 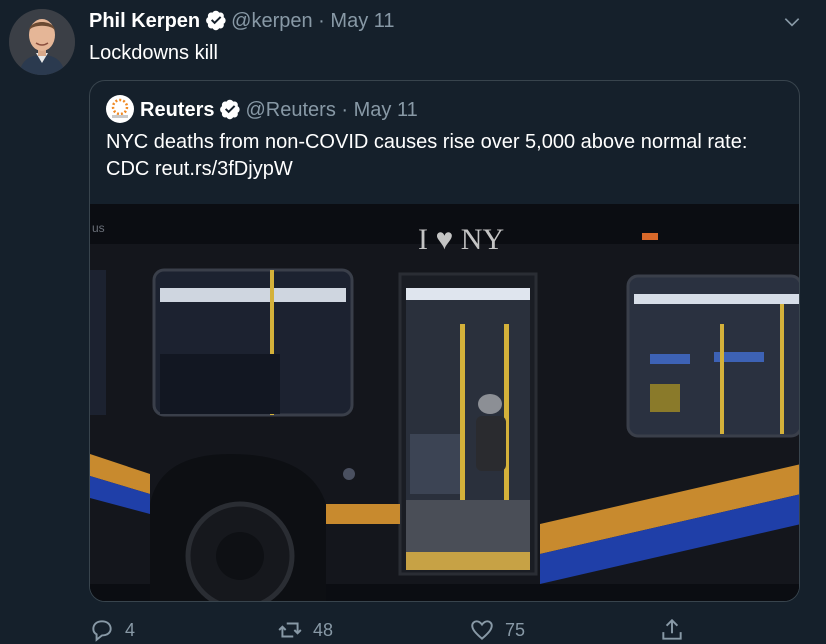 I want to click on tweet-date: May 11, so click(x=362, y=21).